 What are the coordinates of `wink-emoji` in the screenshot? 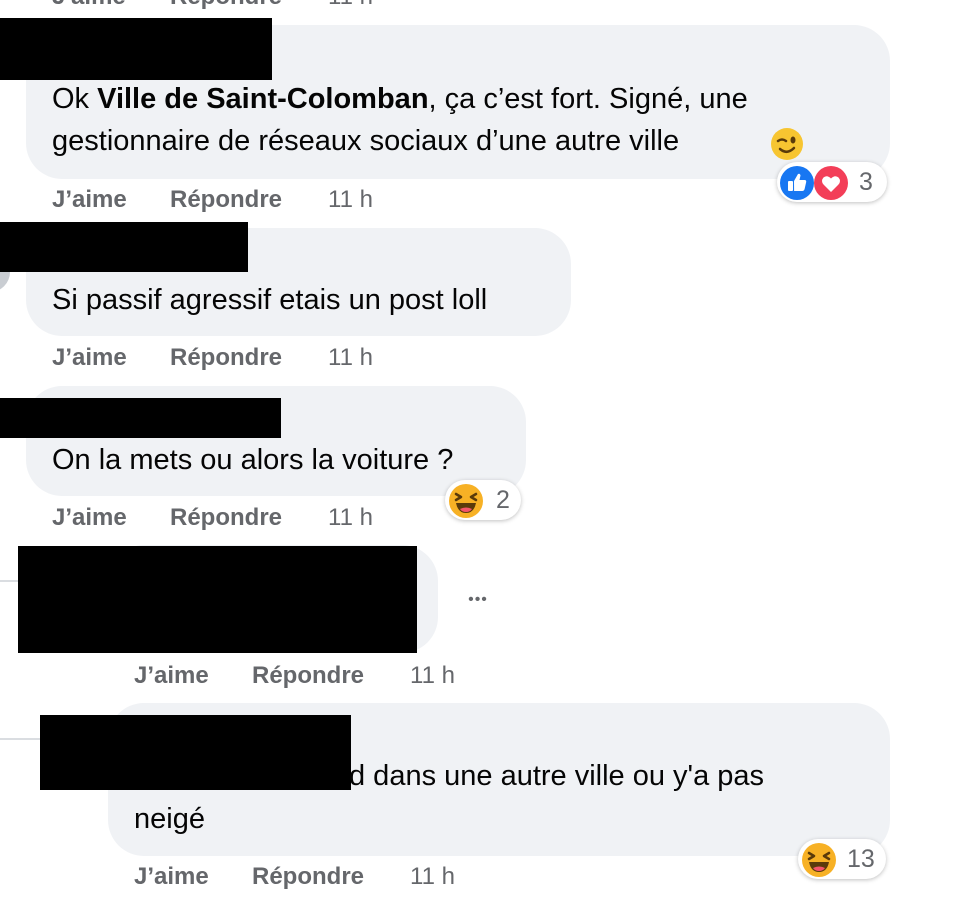 It's located at (787, 144).